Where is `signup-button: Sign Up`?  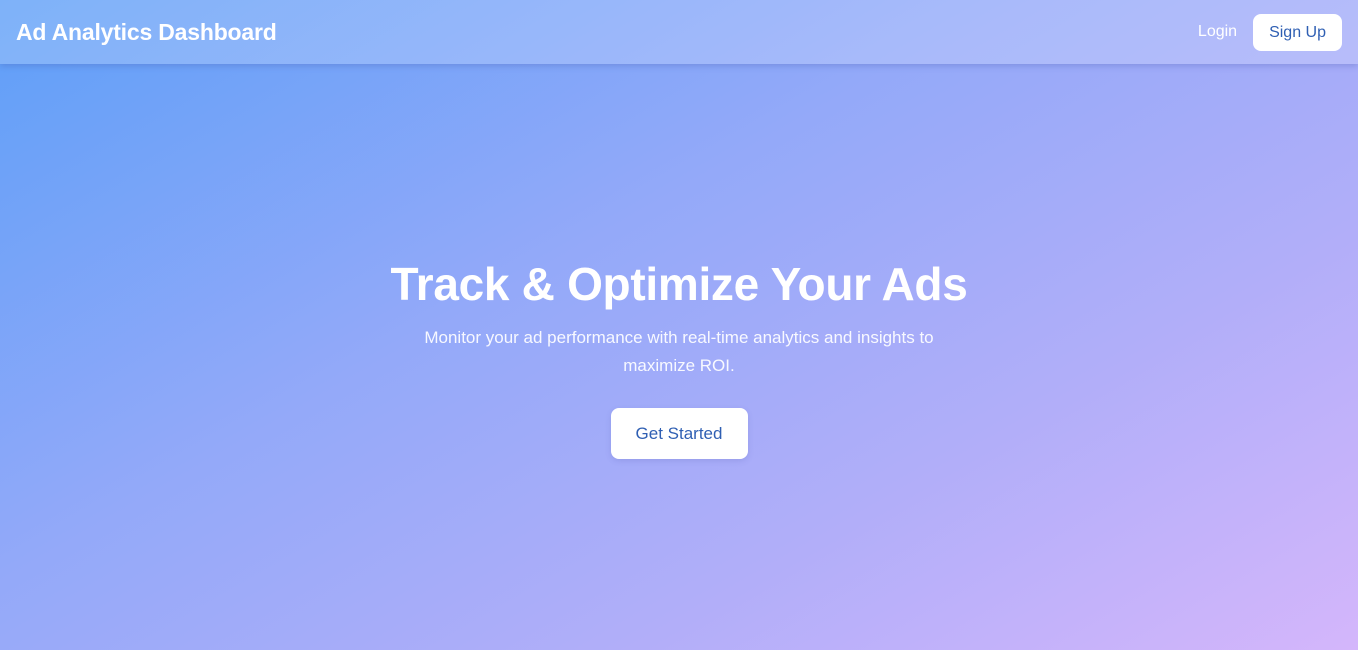 signup-button: Sign Up is located at coordinates (1297, 32).